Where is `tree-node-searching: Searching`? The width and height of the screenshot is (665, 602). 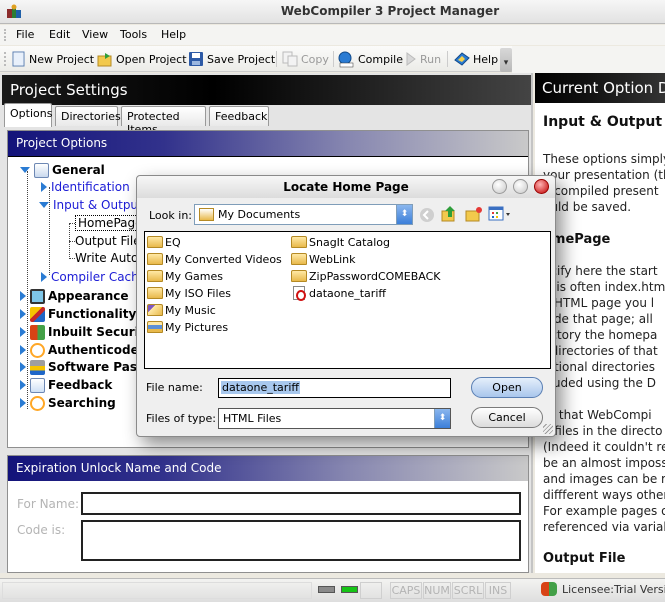
tree-node-searching: Searching is located at coordinates (68, 403).